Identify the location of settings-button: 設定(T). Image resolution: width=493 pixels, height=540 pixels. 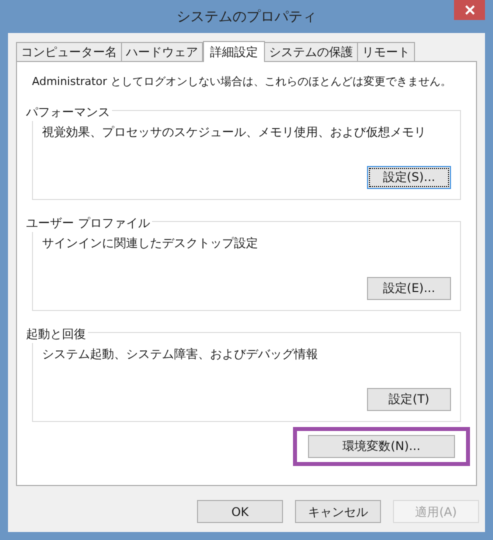
(409, 399).